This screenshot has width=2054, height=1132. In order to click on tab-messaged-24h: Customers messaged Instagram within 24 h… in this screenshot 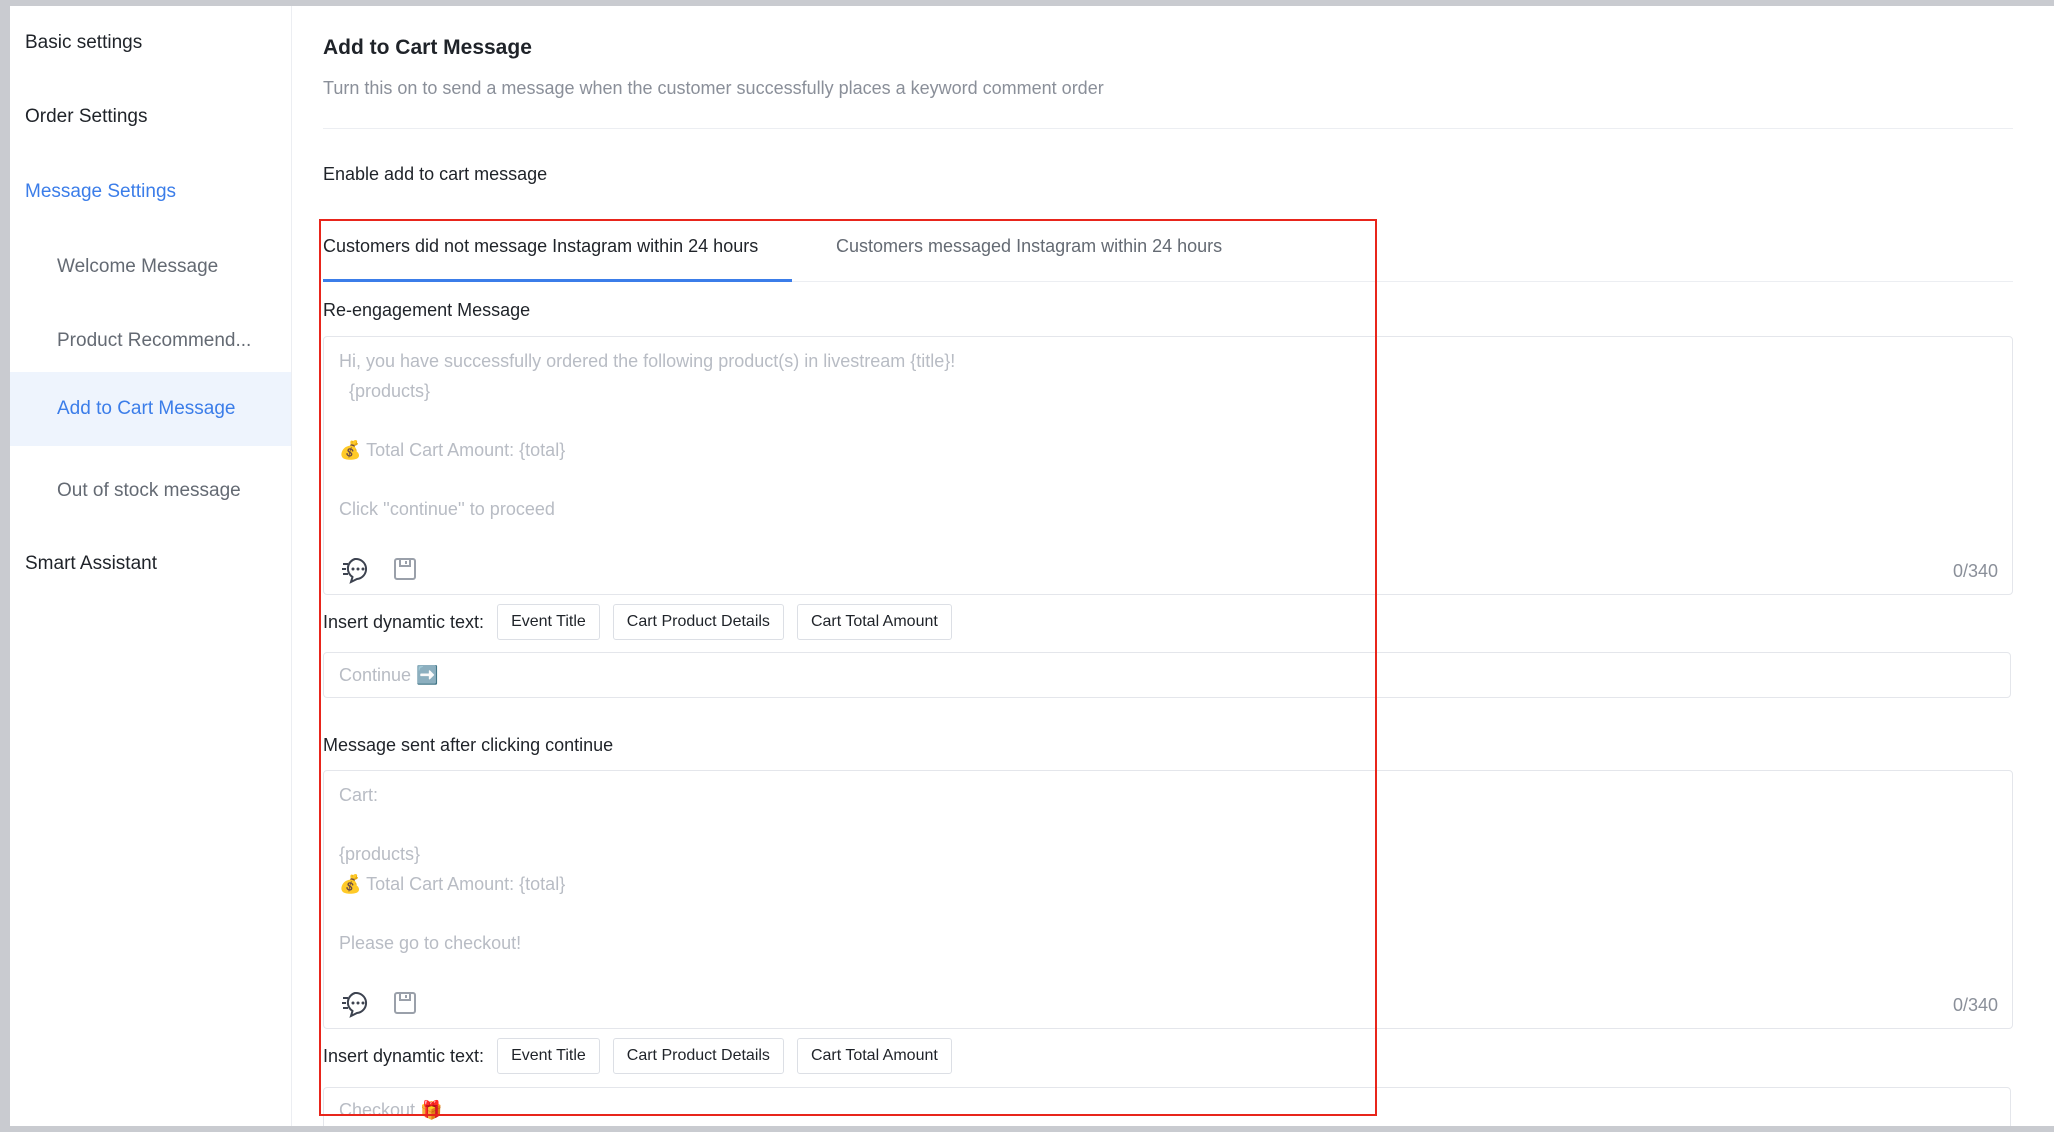, I will do `click(1029, 246)`.